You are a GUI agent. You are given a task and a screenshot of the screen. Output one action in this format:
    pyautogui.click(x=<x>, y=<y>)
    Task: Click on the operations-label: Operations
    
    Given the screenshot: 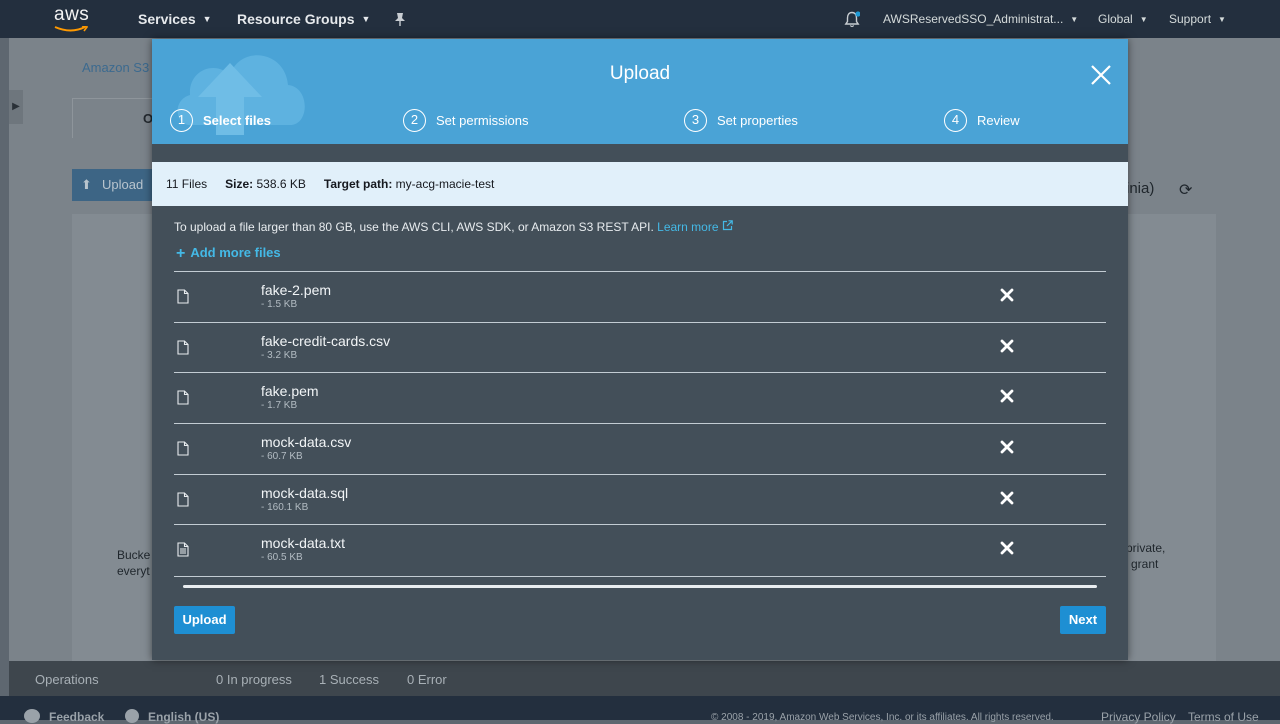 What is the action you would take?
    pyautogui.click(x=67, y=679)
    